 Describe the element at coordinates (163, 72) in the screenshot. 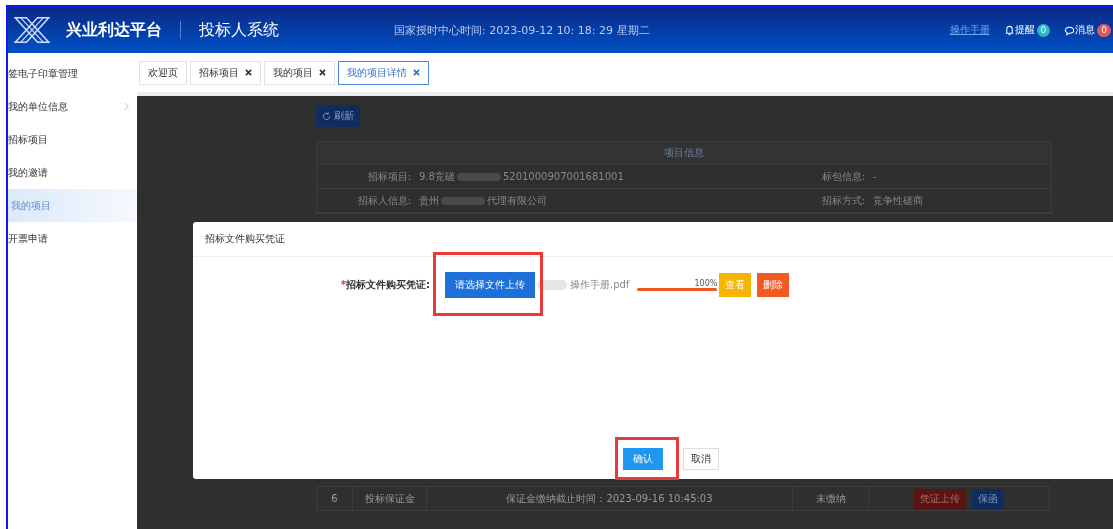

I see `page-tab: 欢迎页` at that location.